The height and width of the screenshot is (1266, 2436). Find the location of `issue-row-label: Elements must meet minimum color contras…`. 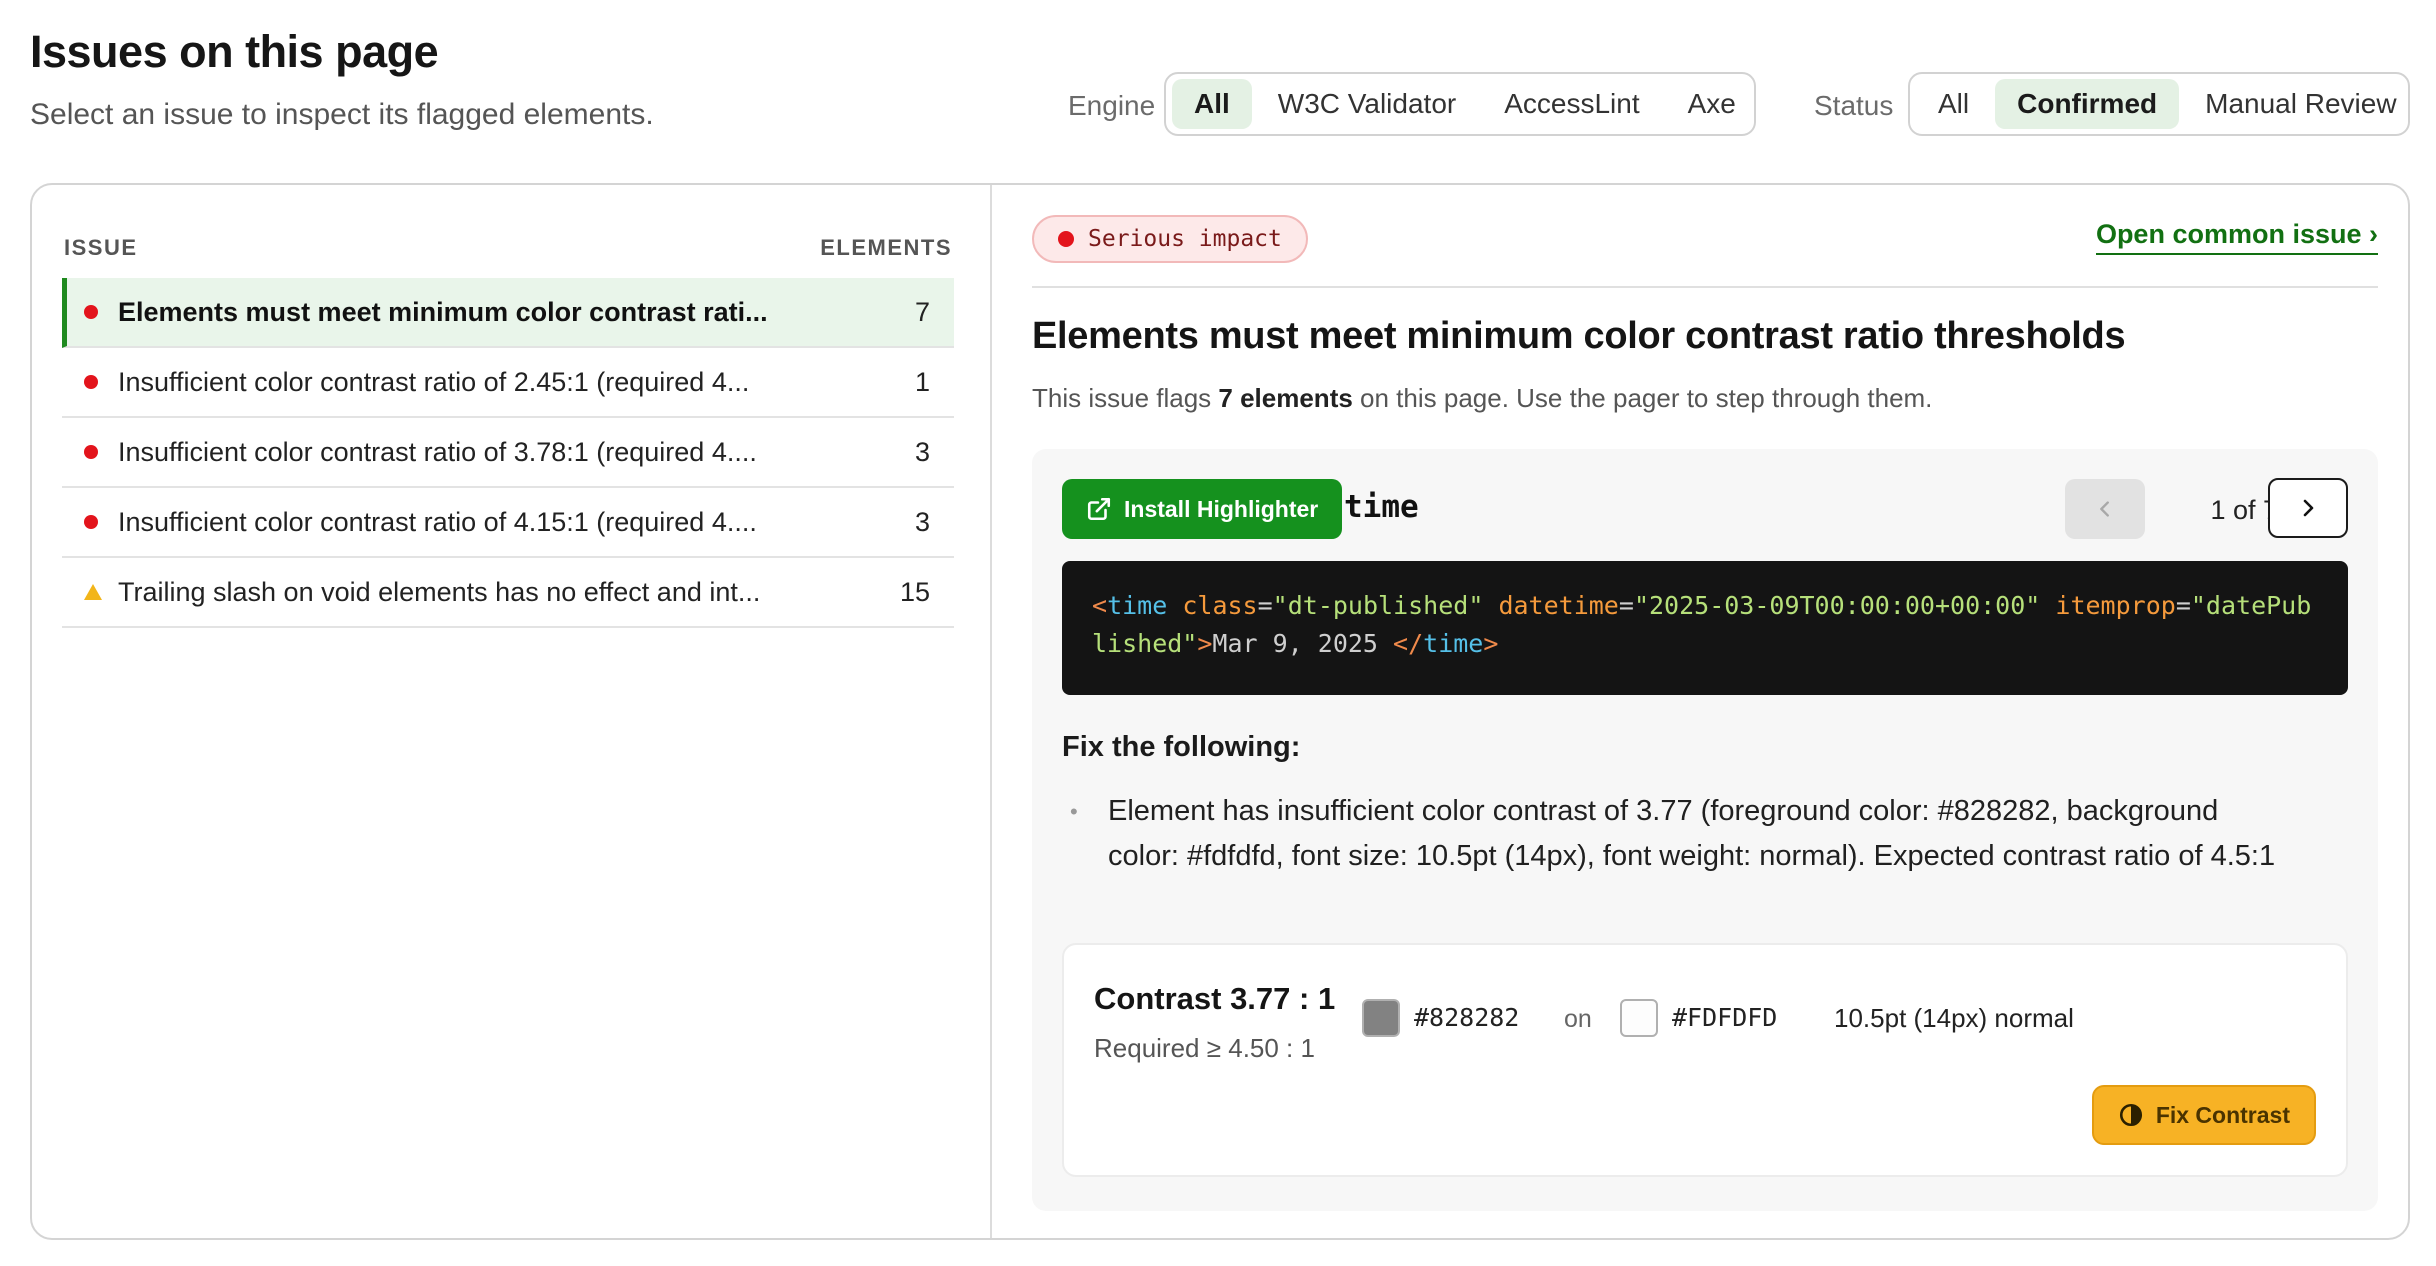

issue-row-label: Elements must meet minimum color contras… is located at coordinates (443, 311).